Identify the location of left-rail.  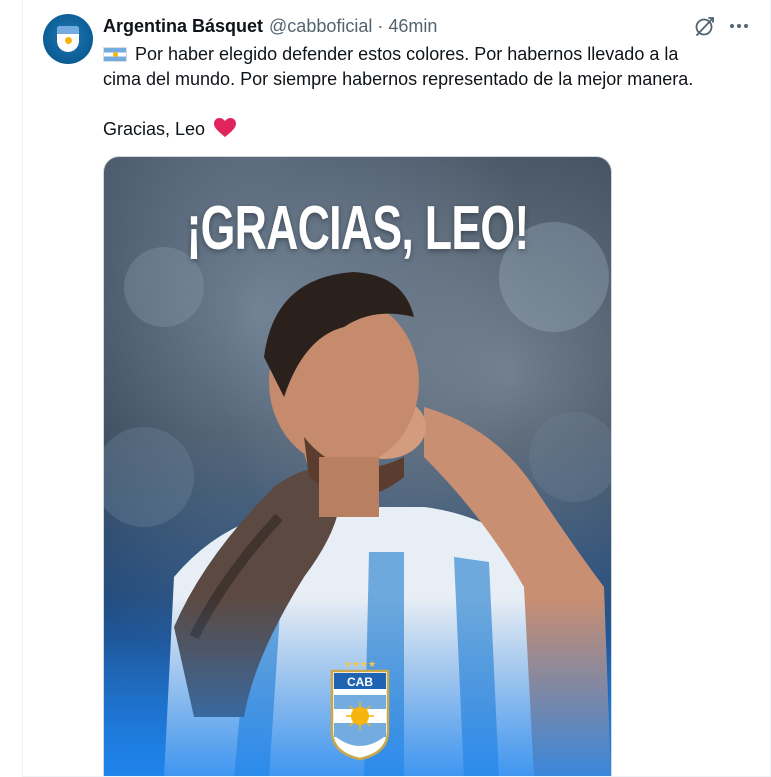
(11, 388).